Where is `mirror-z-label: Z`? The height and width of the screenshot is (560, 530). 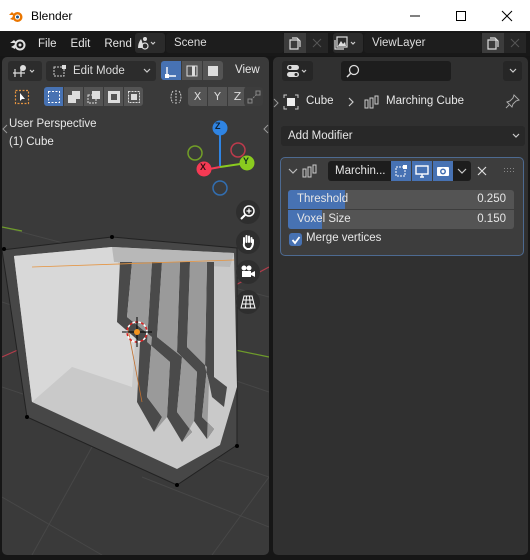
mirror-z-label: Z is located at coordinates (237, 96).